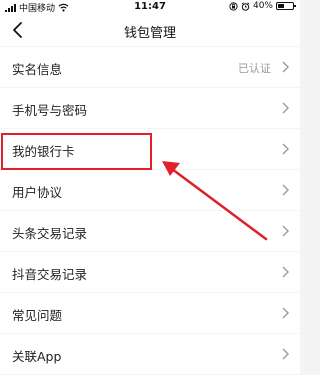  Describe the element at coordinates (37, 192) in the screenshot. I see `menu-item-label: 用户协议` at that location.